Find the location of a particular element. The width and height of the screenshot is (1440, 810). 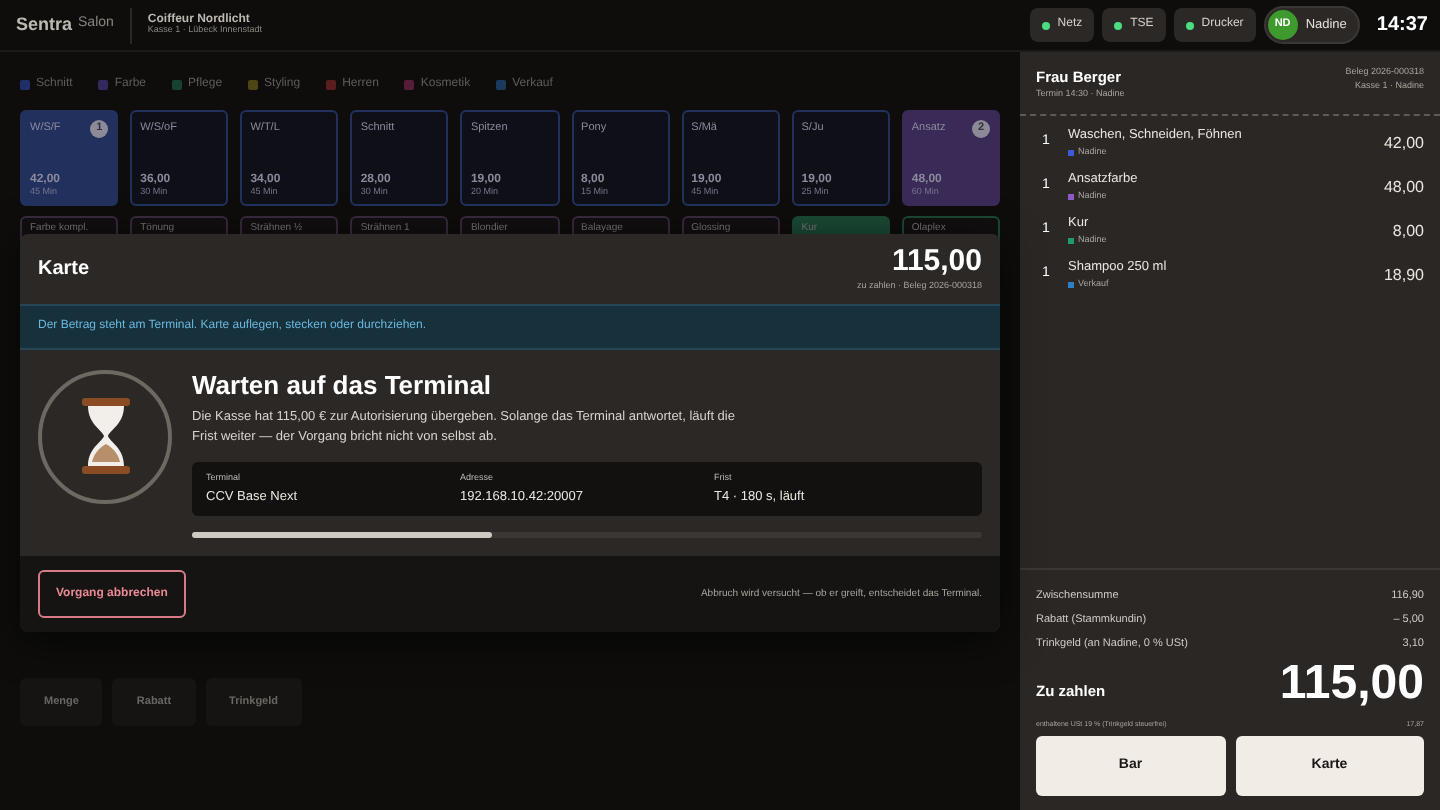

dialog-title: Karte is located at coordinates (64, 270).